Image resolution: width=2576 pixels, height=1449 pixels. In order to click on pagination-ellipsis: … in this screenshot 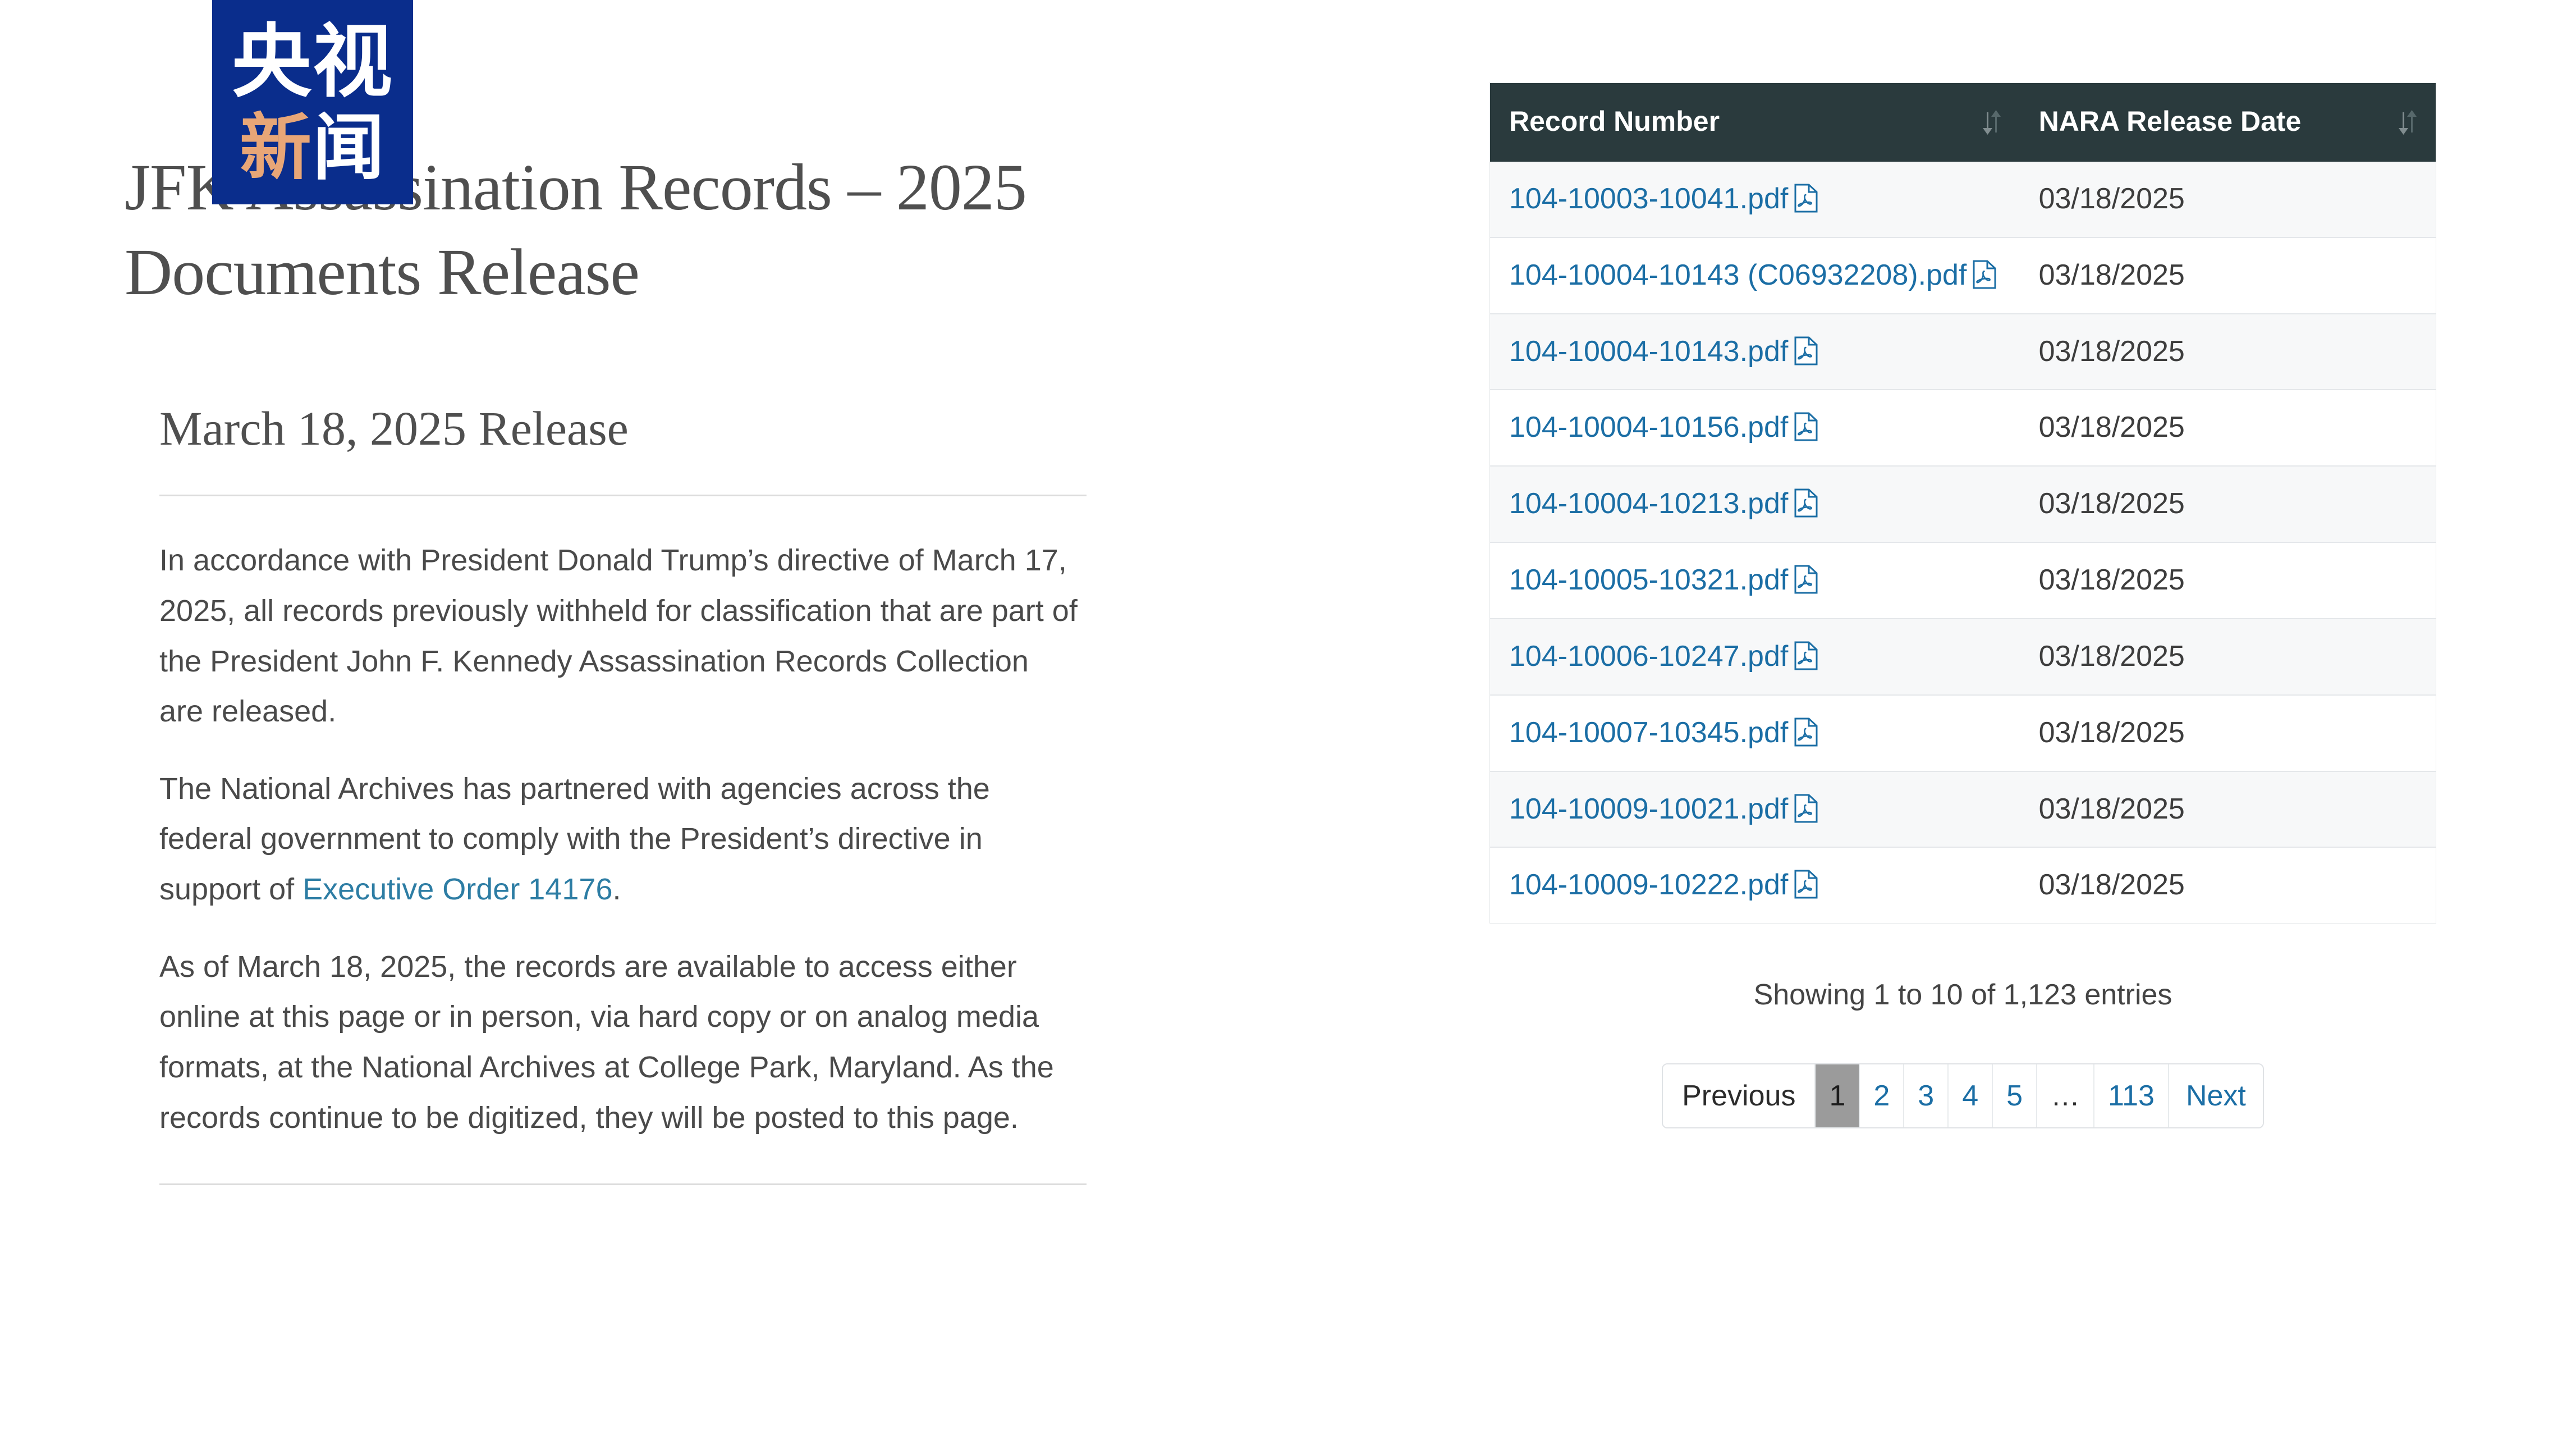, I will do `click(2066, 1096)`.